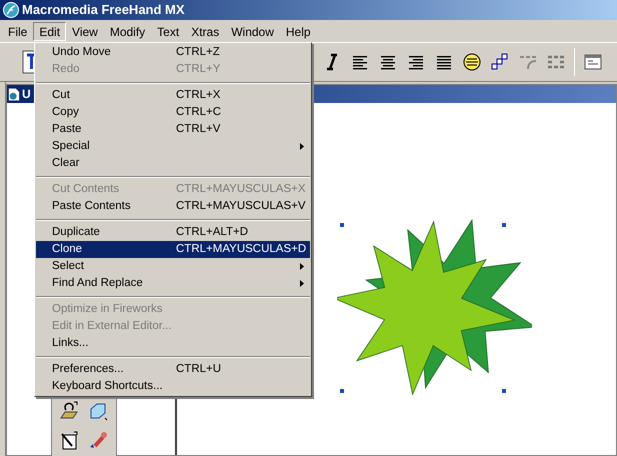 The height and width of the screenshot is (456, 617). Describe the element at coordinates (205, 31) in the screenshot. I see `menu-item: Xtras` at that location.